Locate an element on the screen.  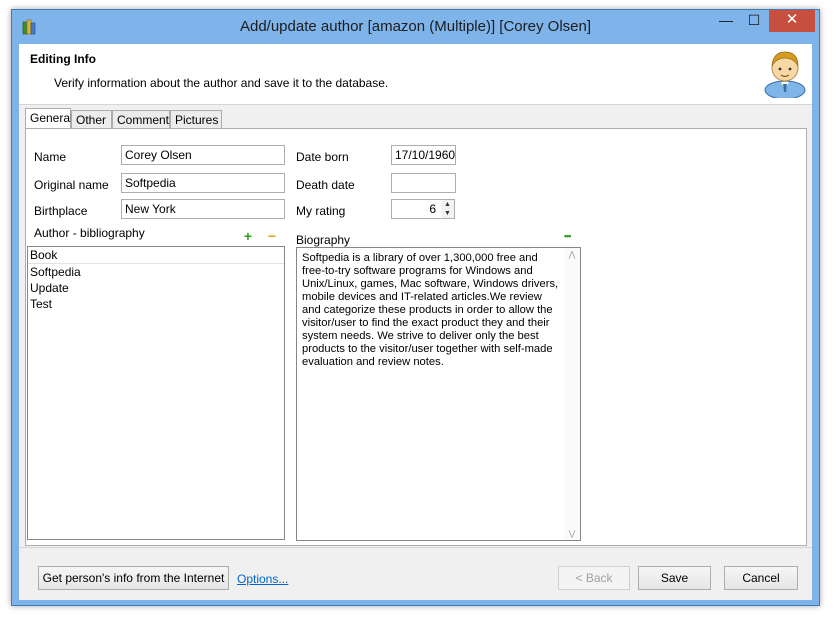
person-avatar-icon is located at coordinates (785, 74).